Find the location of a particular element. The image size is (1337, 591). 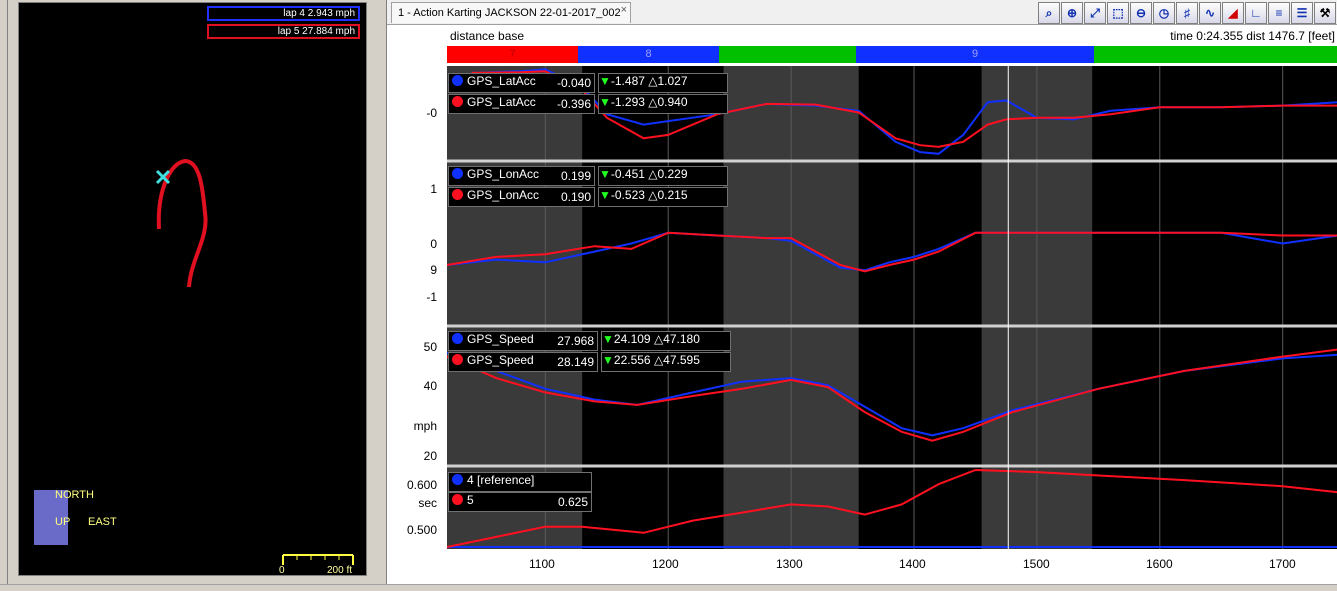

base-label: distance base is located at coordinates (487, 36).